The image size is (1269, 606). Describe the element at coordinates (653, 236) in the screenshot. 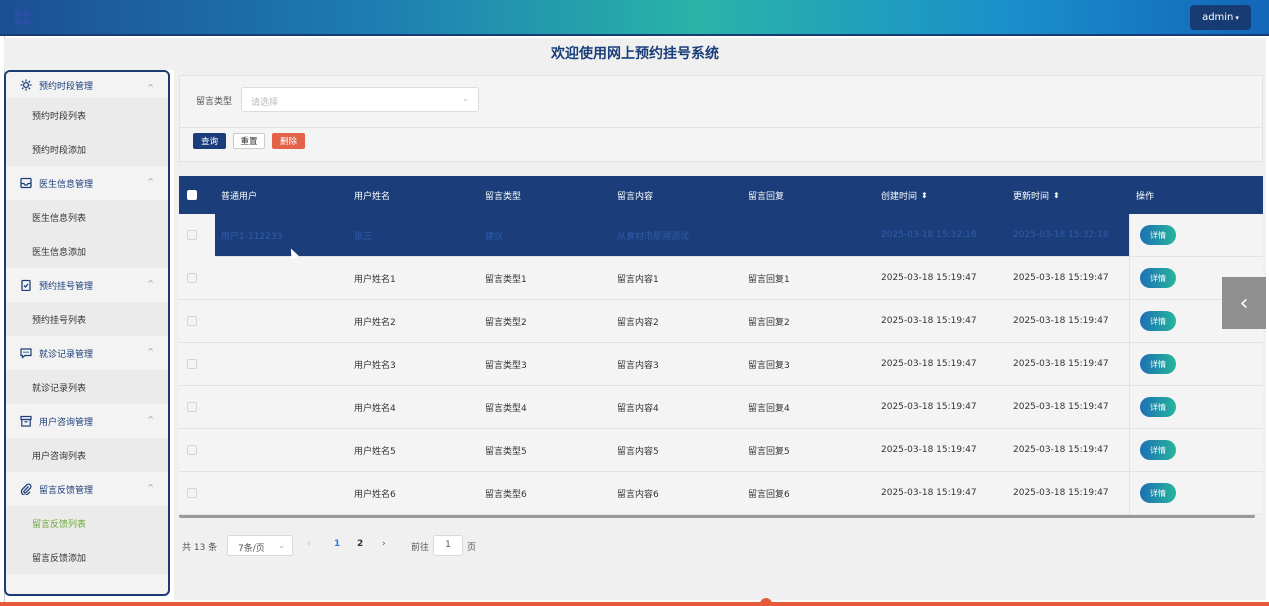

I see `cell-content: 从食材市那溯测试` at that location.